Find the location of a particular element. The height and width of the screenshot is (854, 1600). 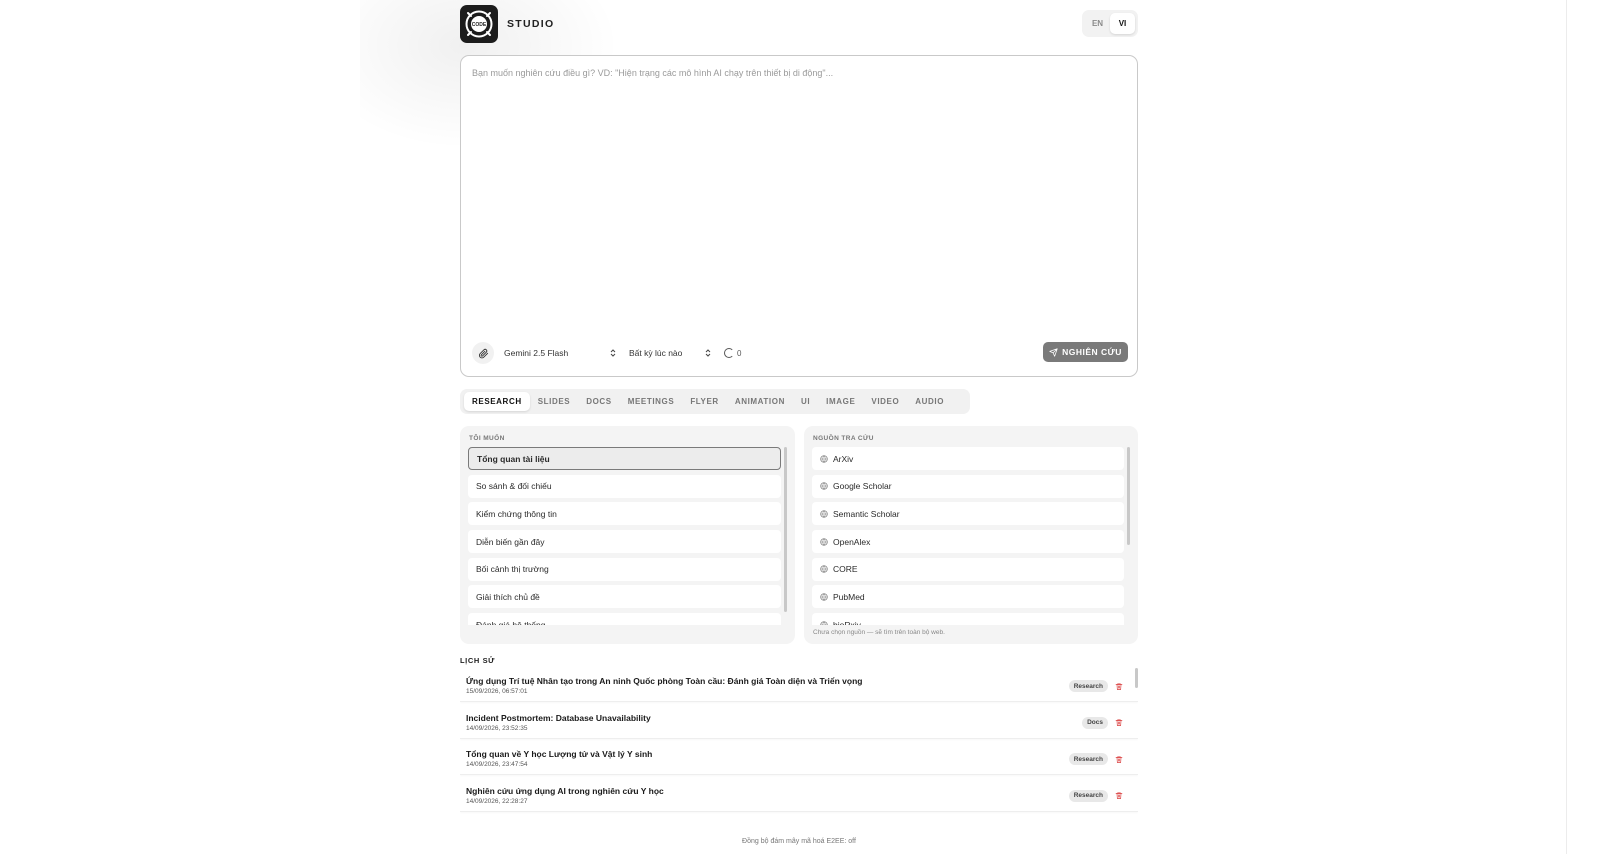

source-item-pubmed: PubMed is located at coordinates (968, 597).